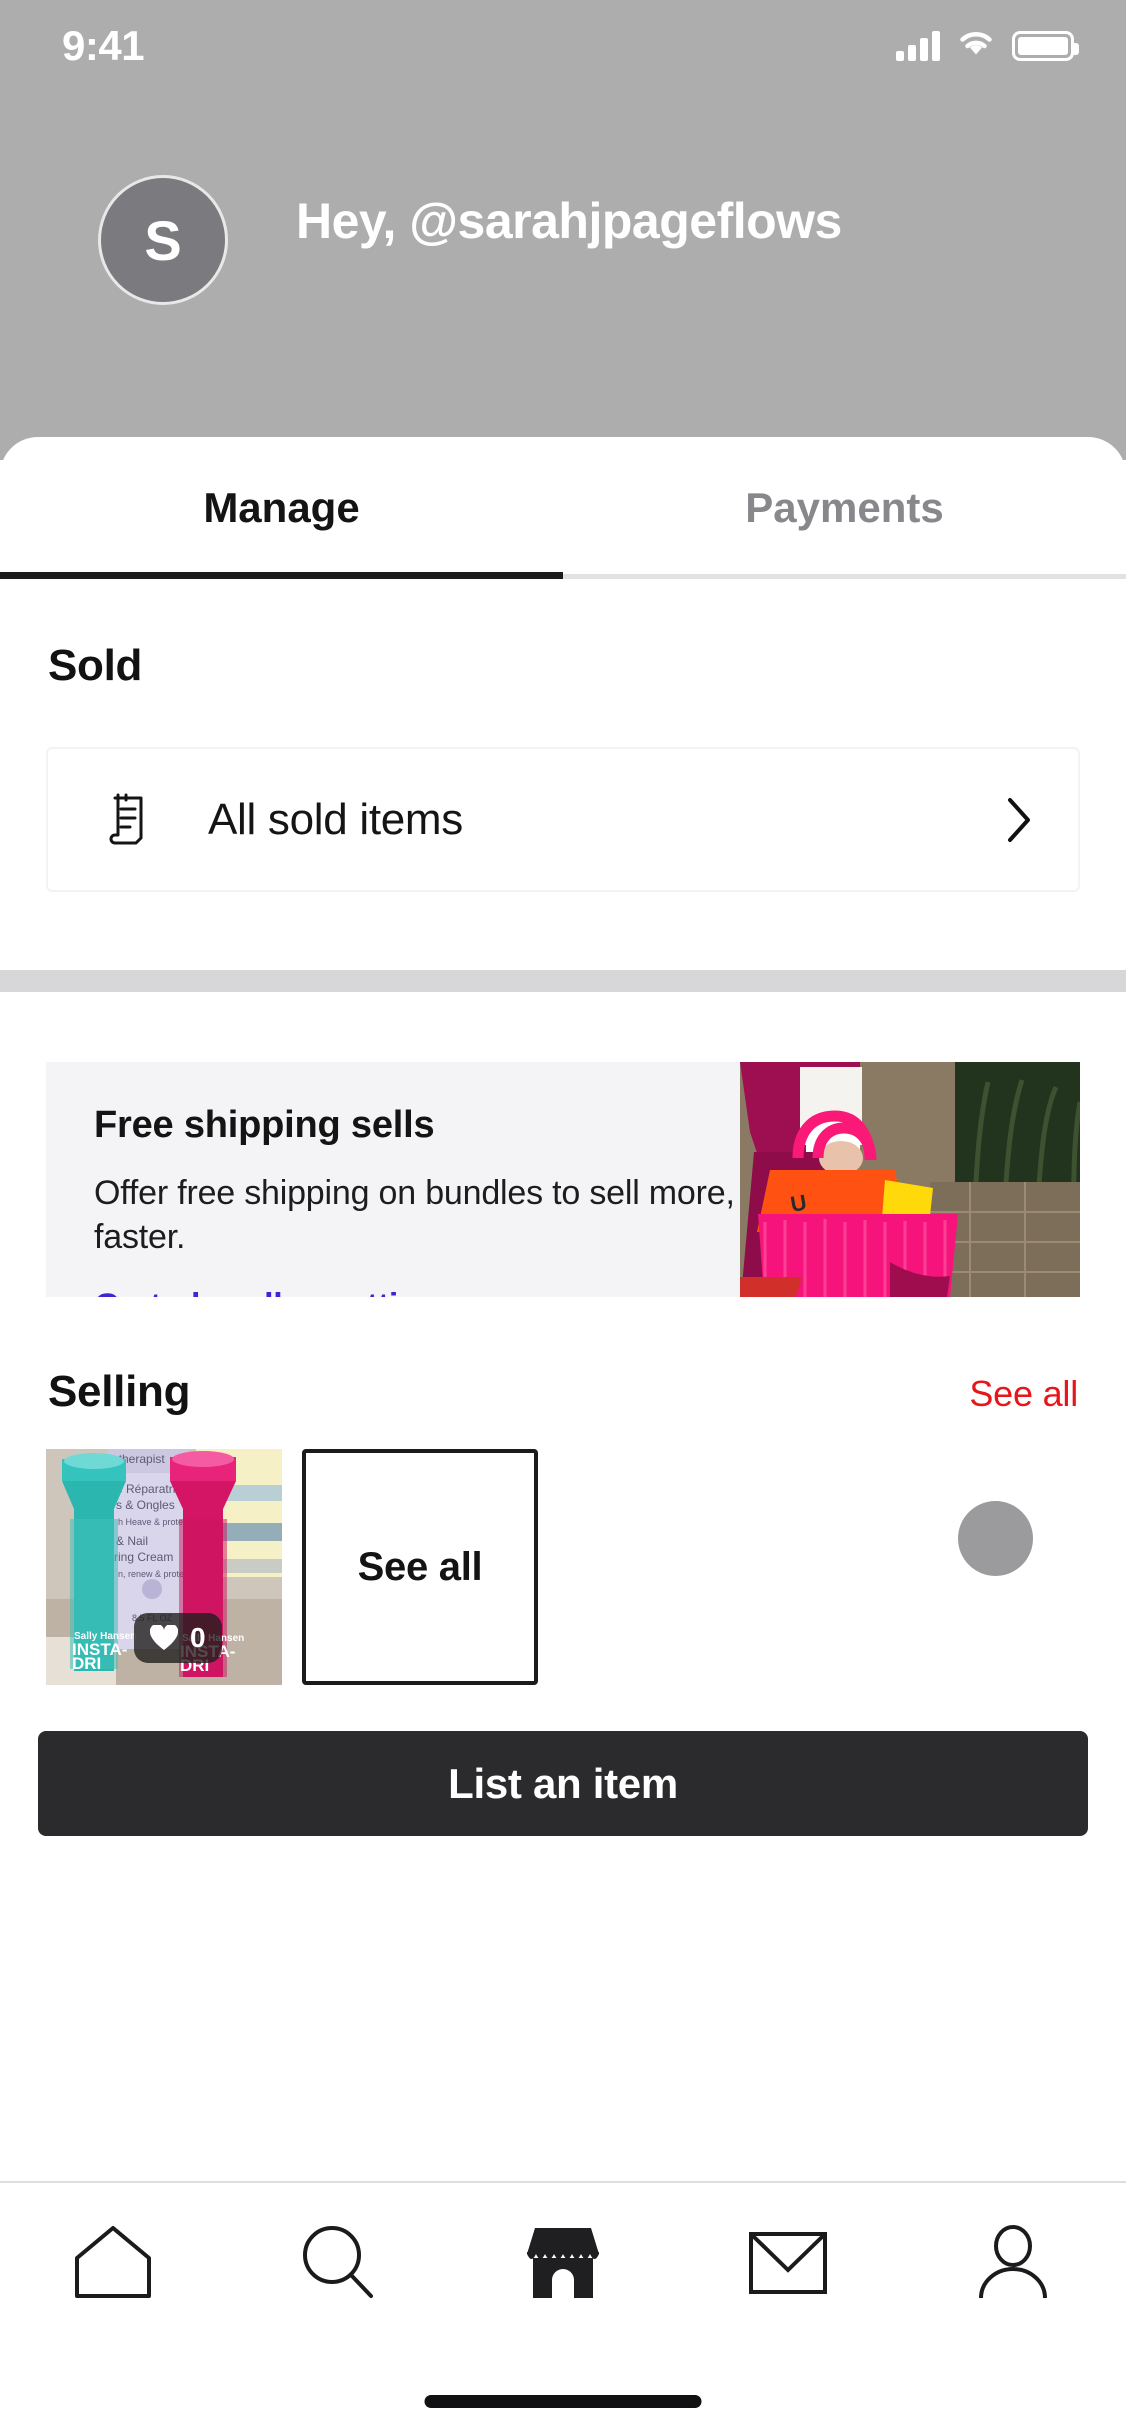  I want to click on see-all-card-label: See all, so click(420, 1566).